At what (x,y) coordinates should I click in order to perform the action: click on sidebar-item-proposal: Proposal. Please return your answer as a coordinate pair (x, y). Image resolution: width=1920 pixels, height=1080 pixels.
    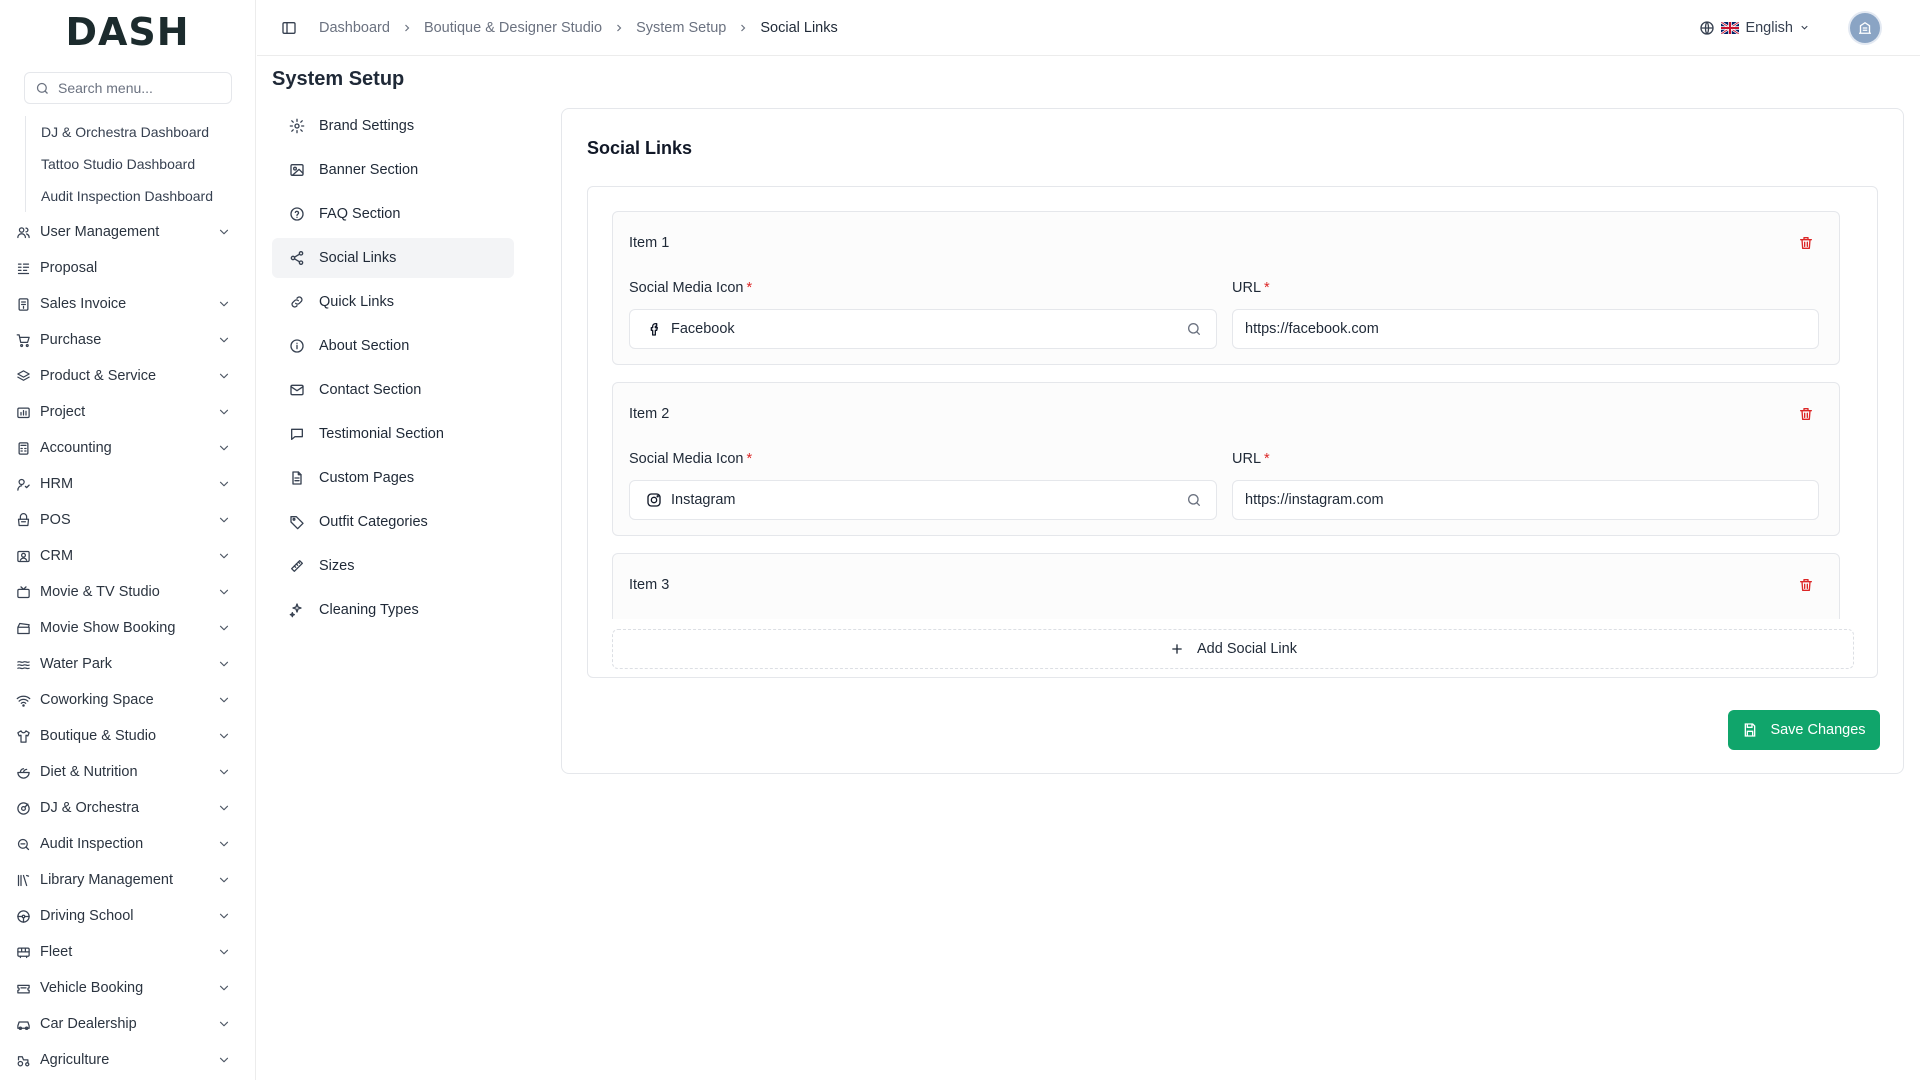
    Looking at the image, I should click on (127, 268).